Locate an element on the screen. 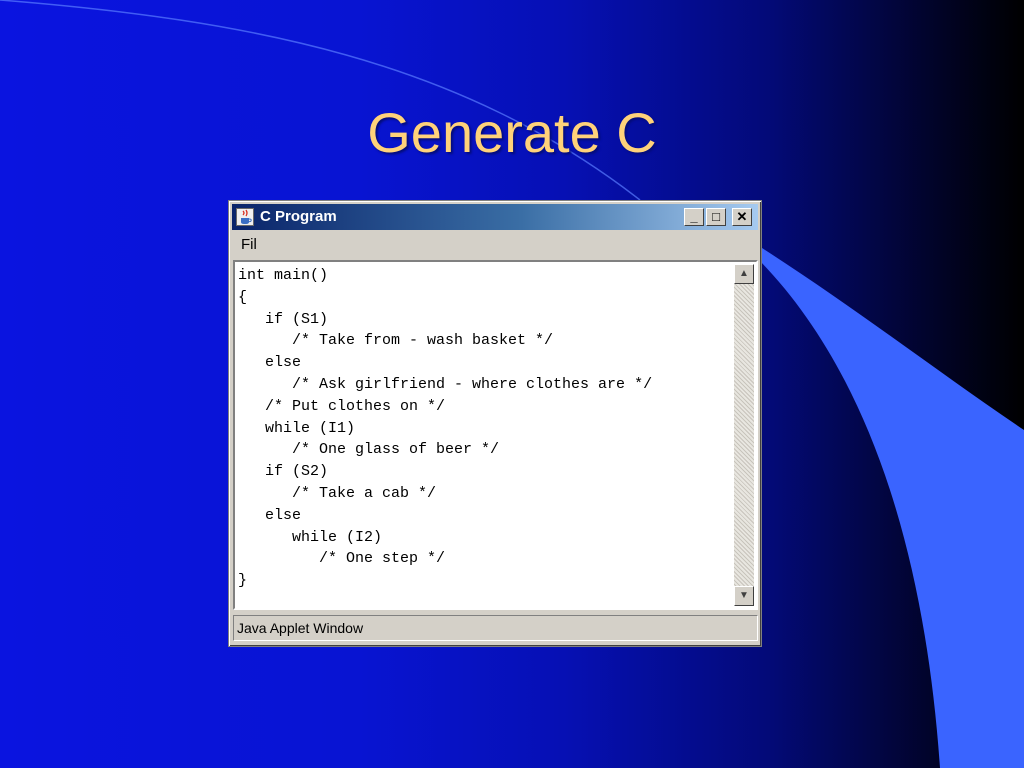  menu-bar: Fil is located at coordinates (496, 245).